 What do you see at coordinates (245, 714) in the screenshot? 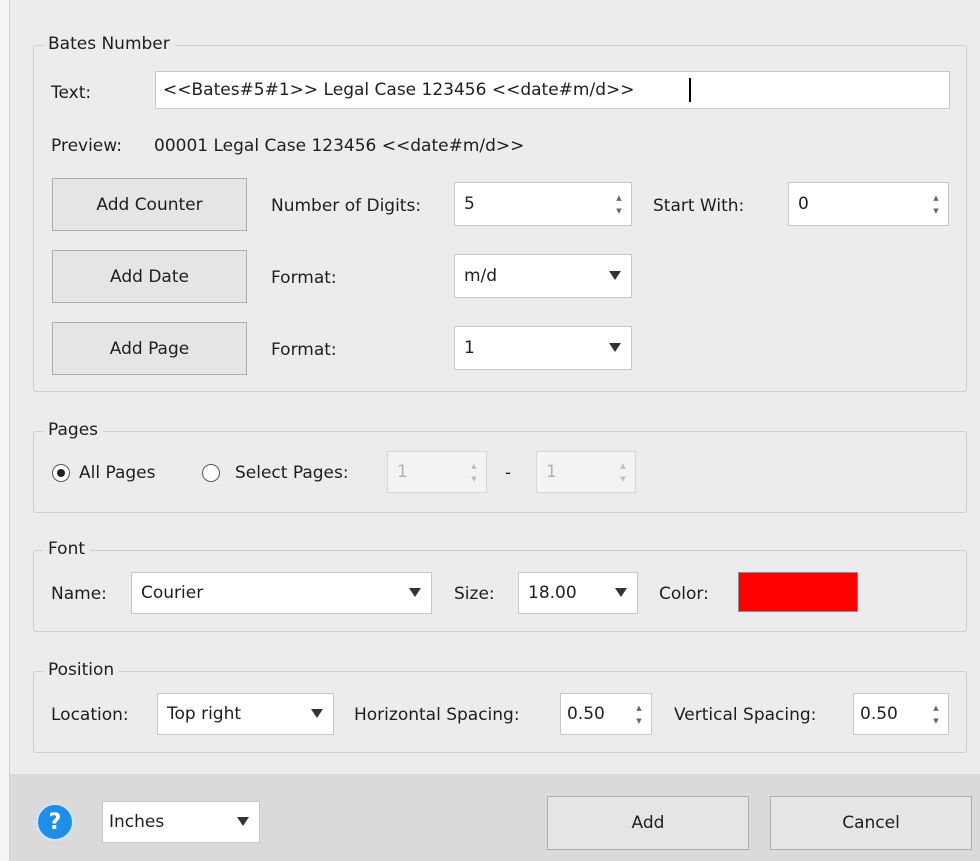
I see `location-select: Top right` at bounding box center [245, 714].